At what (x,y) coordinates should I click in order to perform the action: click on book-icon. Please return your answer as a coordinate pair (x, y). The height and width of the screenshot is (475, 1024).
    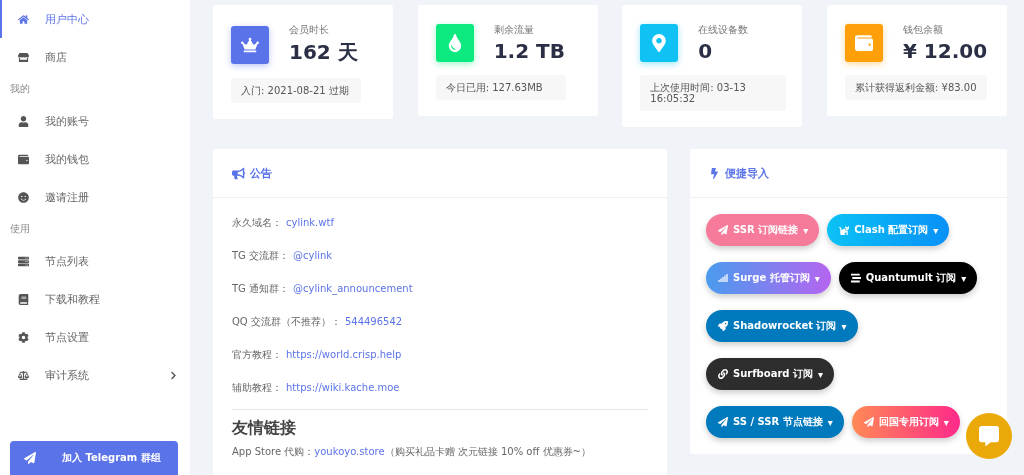
    Looking at the image, I should click on (23, 299).